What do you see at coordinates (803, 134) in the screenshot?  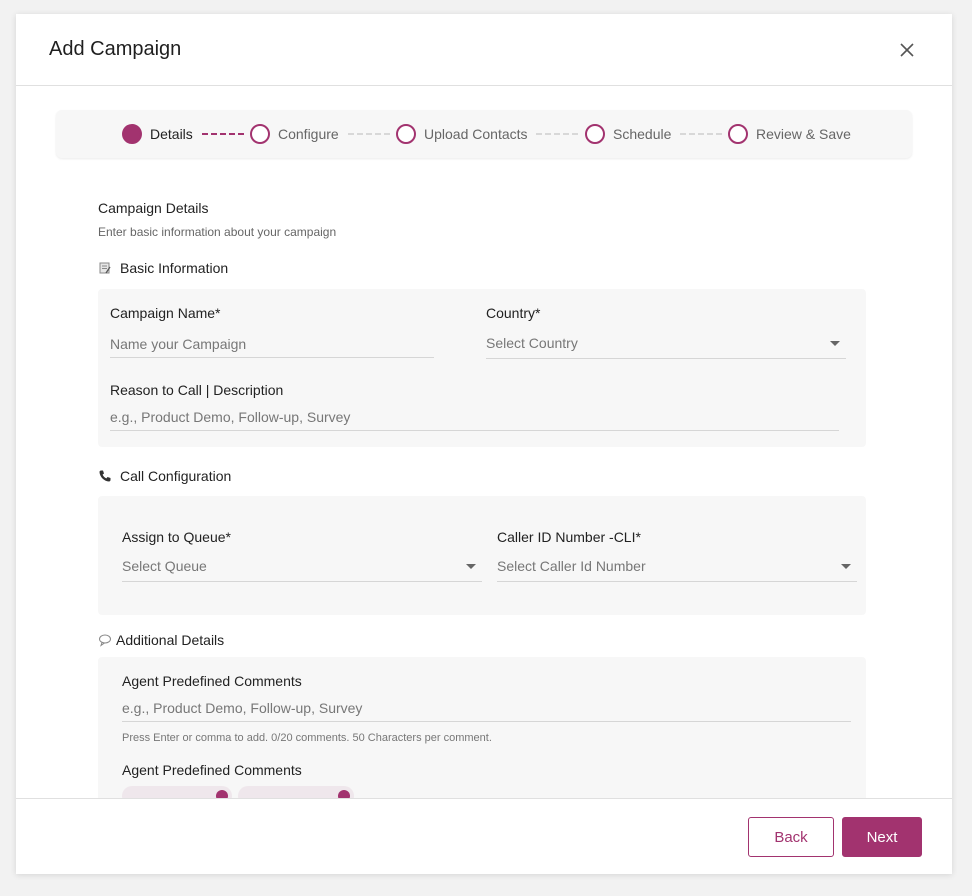 I see `step-label: Review & Save` at bounding box center [803, 134].